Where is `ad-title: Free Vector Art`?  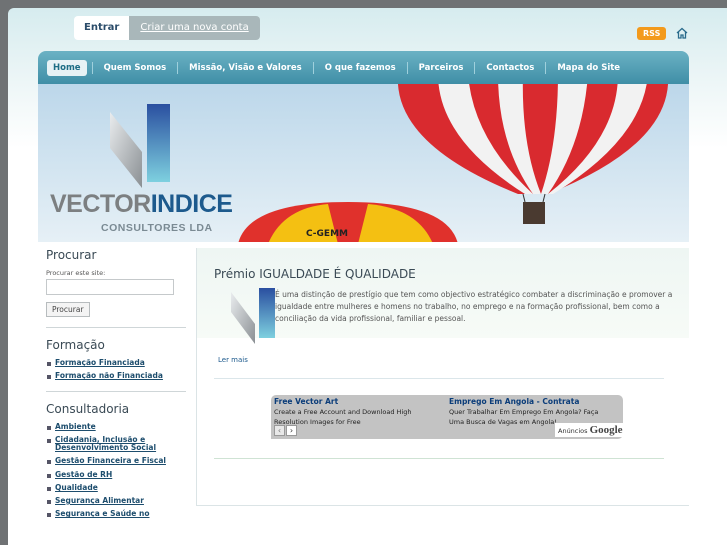
ad-title: Free Vector Art is located at coordinates (356, 401).